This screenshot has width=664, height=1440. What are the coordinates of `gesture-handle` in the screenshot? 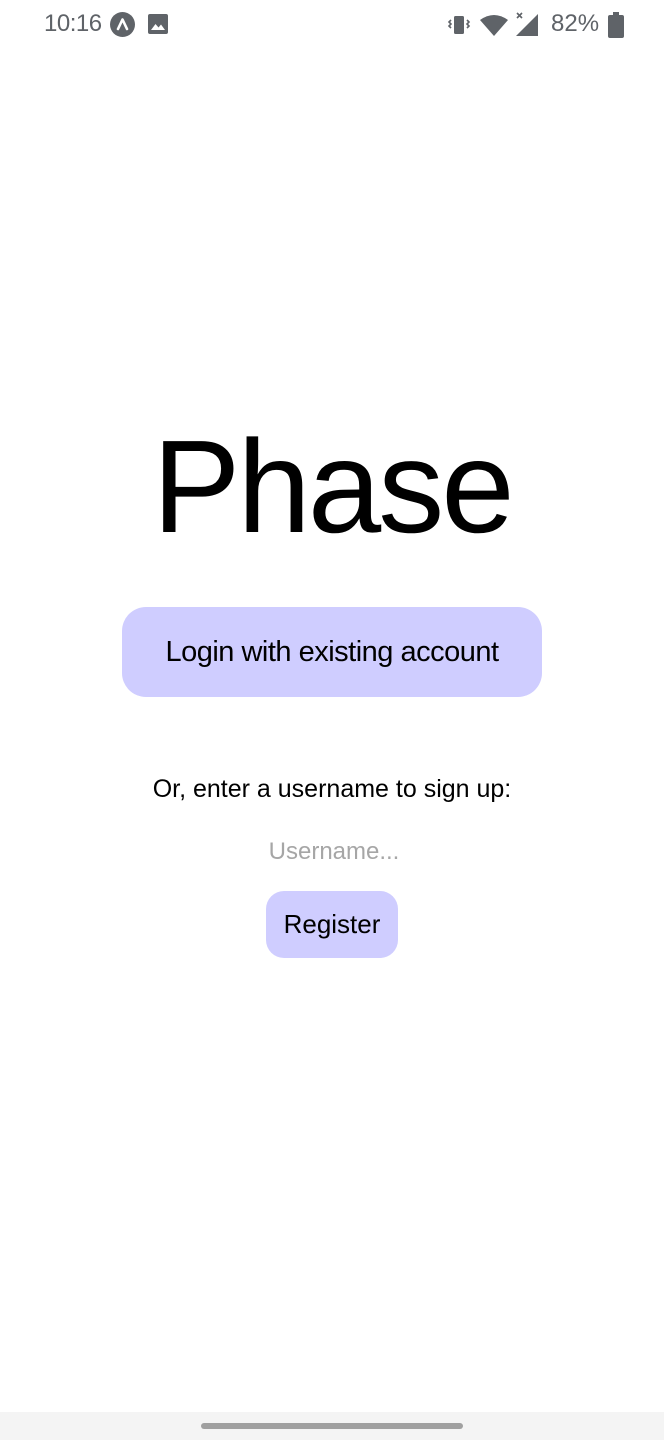 It's located at (332, 1426).